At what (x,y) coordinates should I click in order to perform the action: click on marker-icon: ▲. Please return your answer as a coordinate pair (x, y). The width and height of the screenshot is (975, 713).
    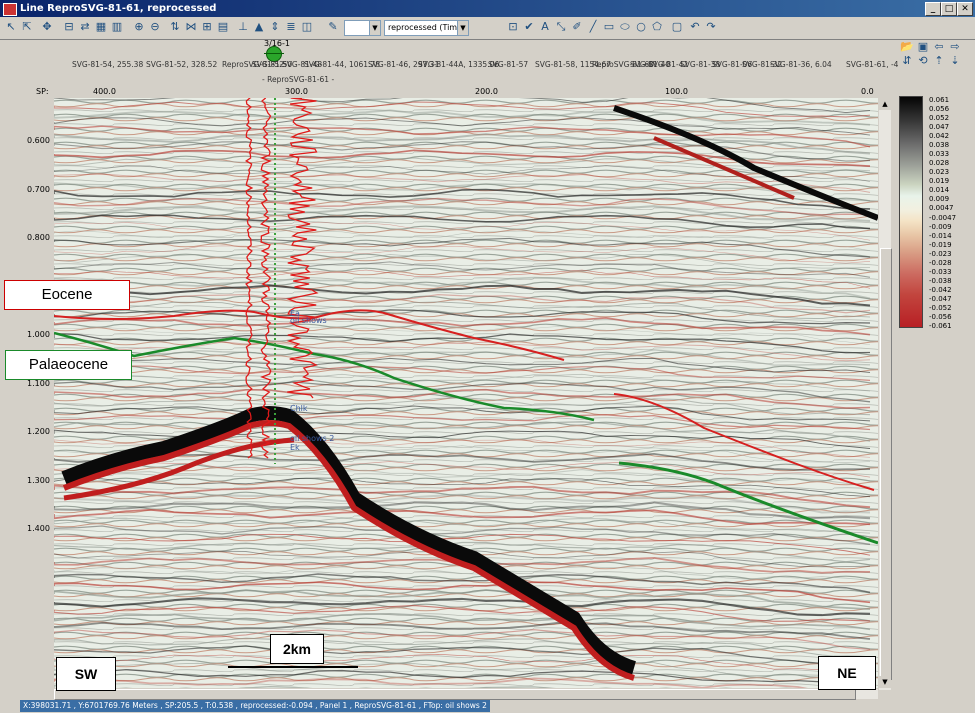
    Looking at the image, I should click on (259, 27).